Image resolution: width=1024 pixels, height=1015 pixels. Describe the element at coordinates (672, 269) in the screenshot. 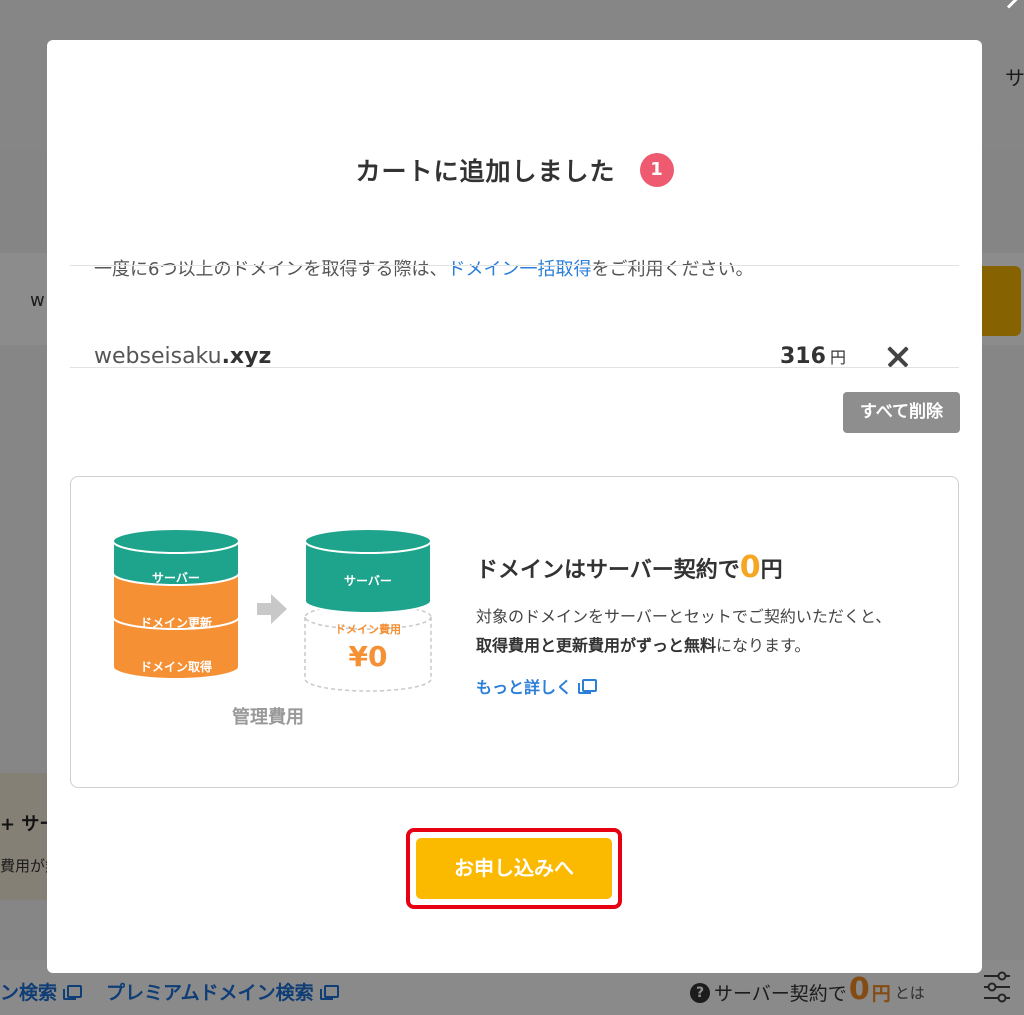

I see `notice-text-after: をご利用ください。` at that location.